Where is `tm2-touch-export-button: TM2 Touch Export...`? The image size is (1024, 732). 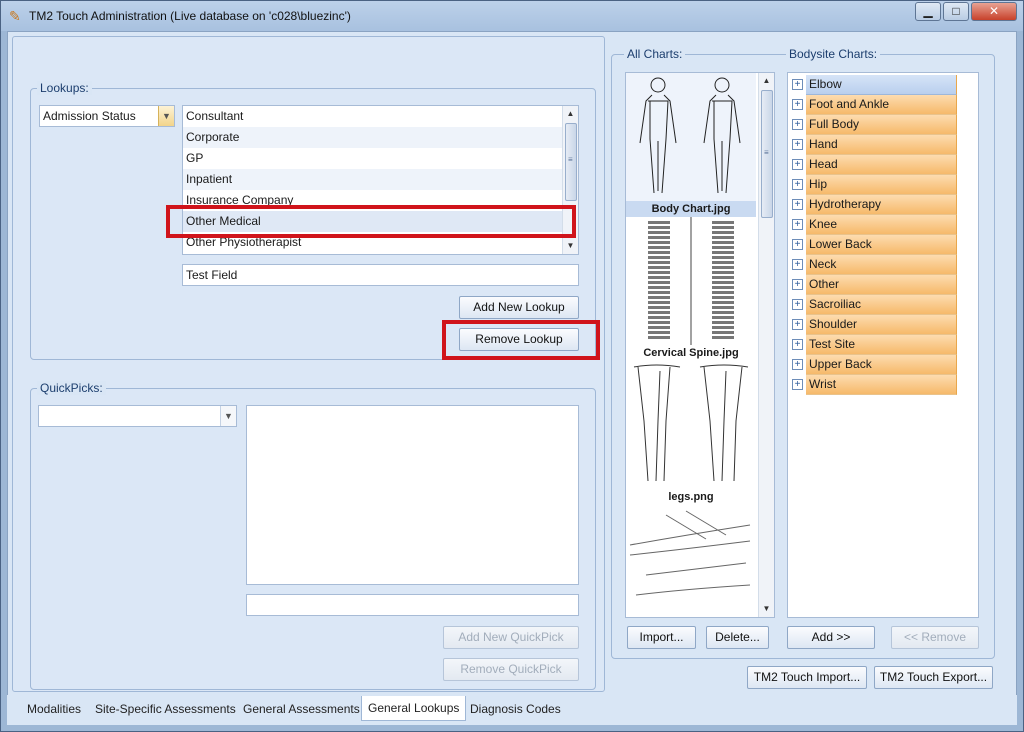
tm2-touch-export-button: TM2 Touch Export... is located at coordinates (933, 677).